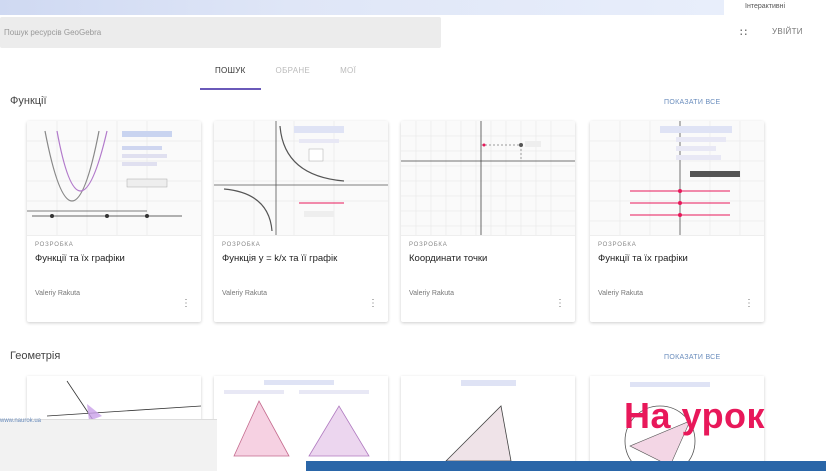 The height and width of the screenshot is (471, 826). What do you see at coordinates (108, 445) in the screenshot?
I see `overlay-panel` at bounding box center [108, 445].